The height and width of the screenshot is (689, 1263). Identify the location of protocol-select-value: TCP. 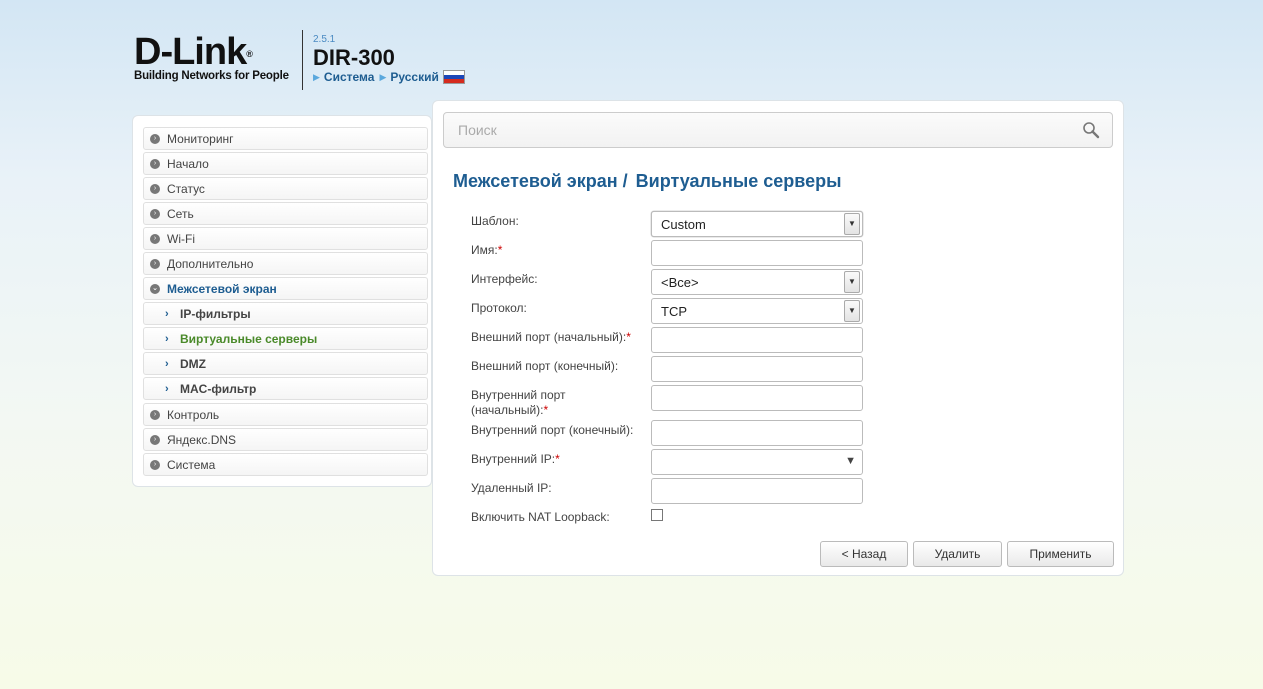
(674, 311).